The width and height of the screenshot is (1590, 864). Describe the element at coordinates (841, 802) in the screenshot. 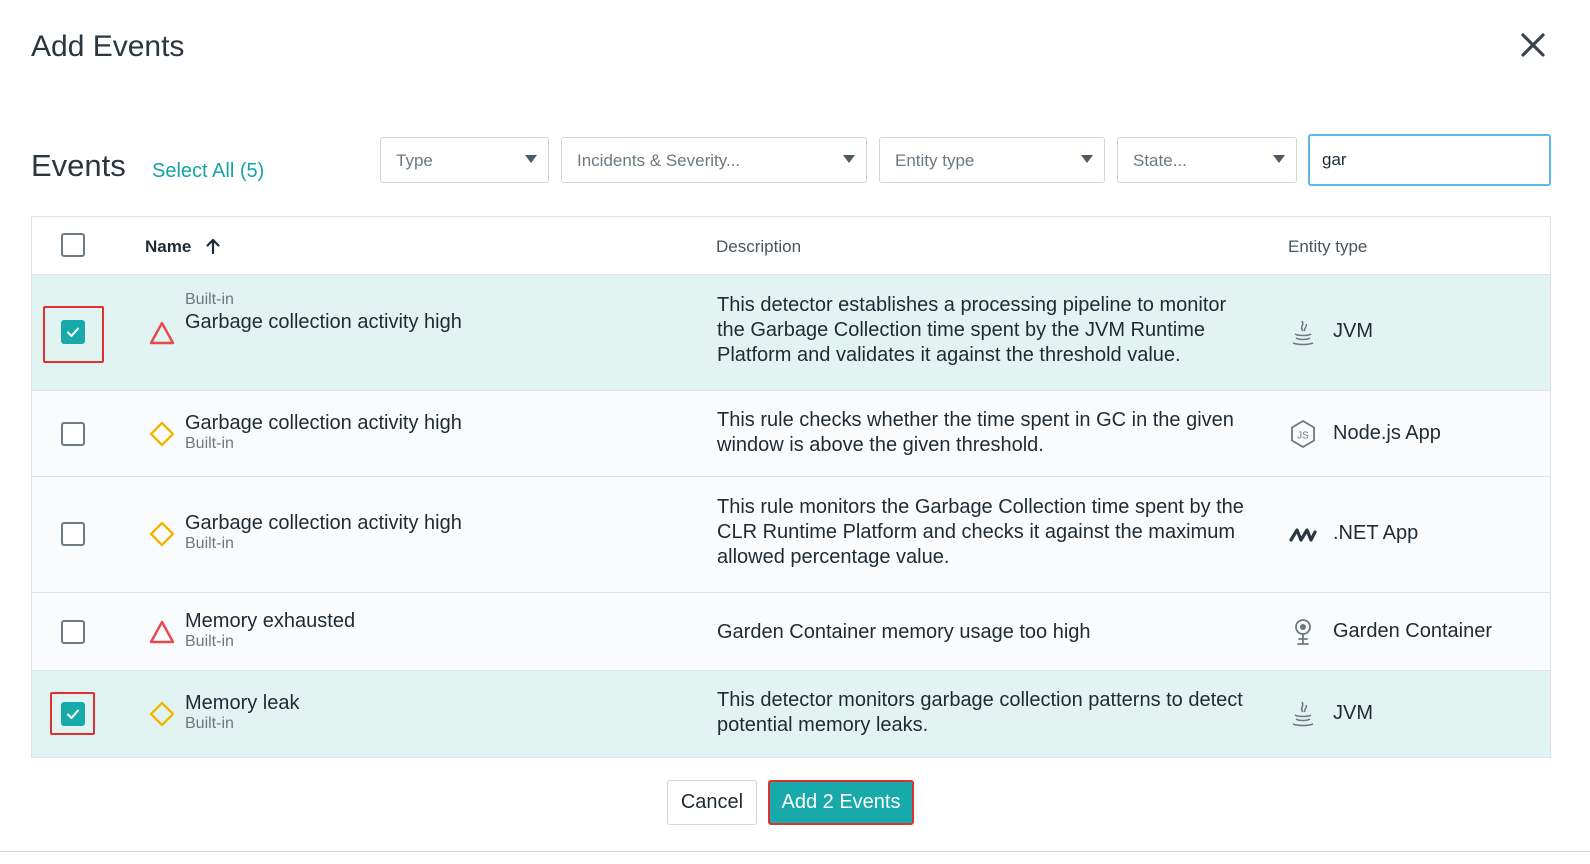

I see `add-events-button: Add 2 Events` at that location.